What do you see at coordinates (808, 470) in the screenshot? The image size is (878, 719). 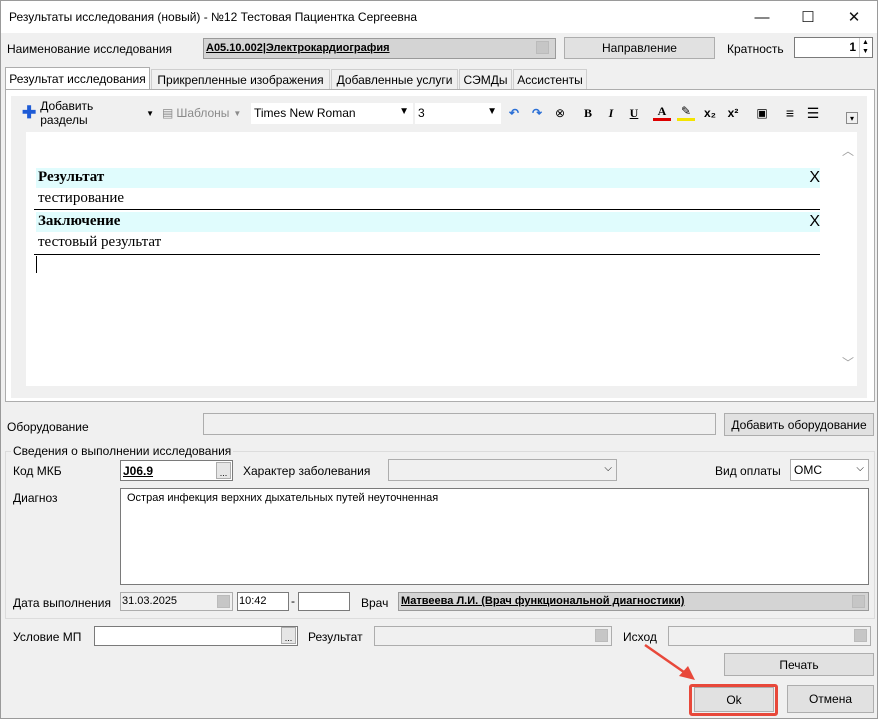 I see `payment-type-value: ОМС` at bounding box center [808, 470].